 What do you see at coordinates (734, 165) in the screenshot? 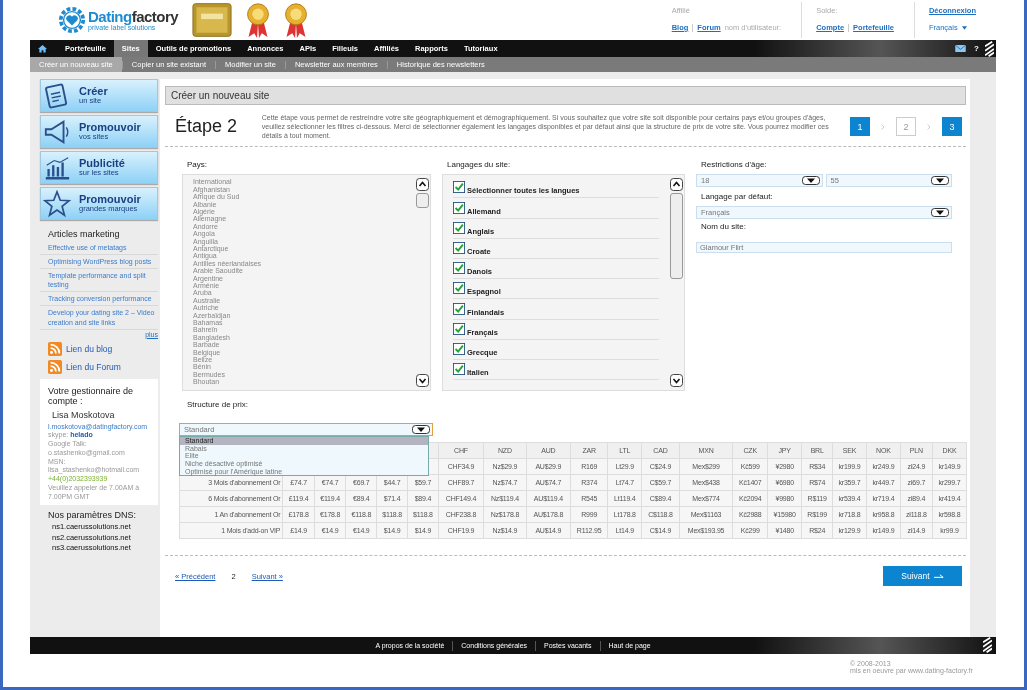
I see `field-label: Restrictions d'âge:` at bounding box center [734, 165].